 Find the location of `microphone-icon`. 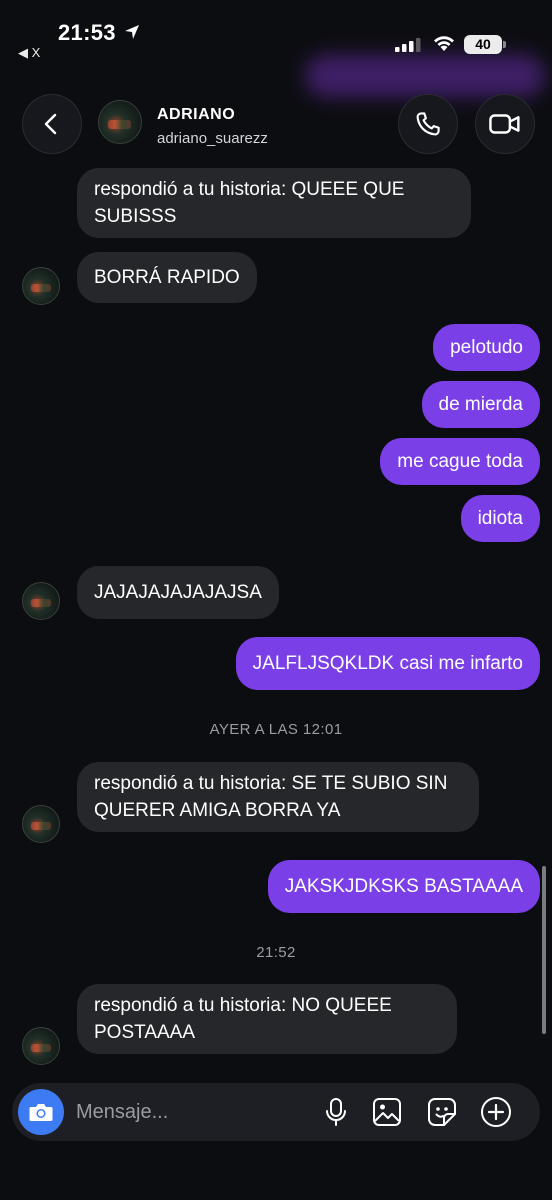

microphone-icon is located at coordinates (336, 1112).